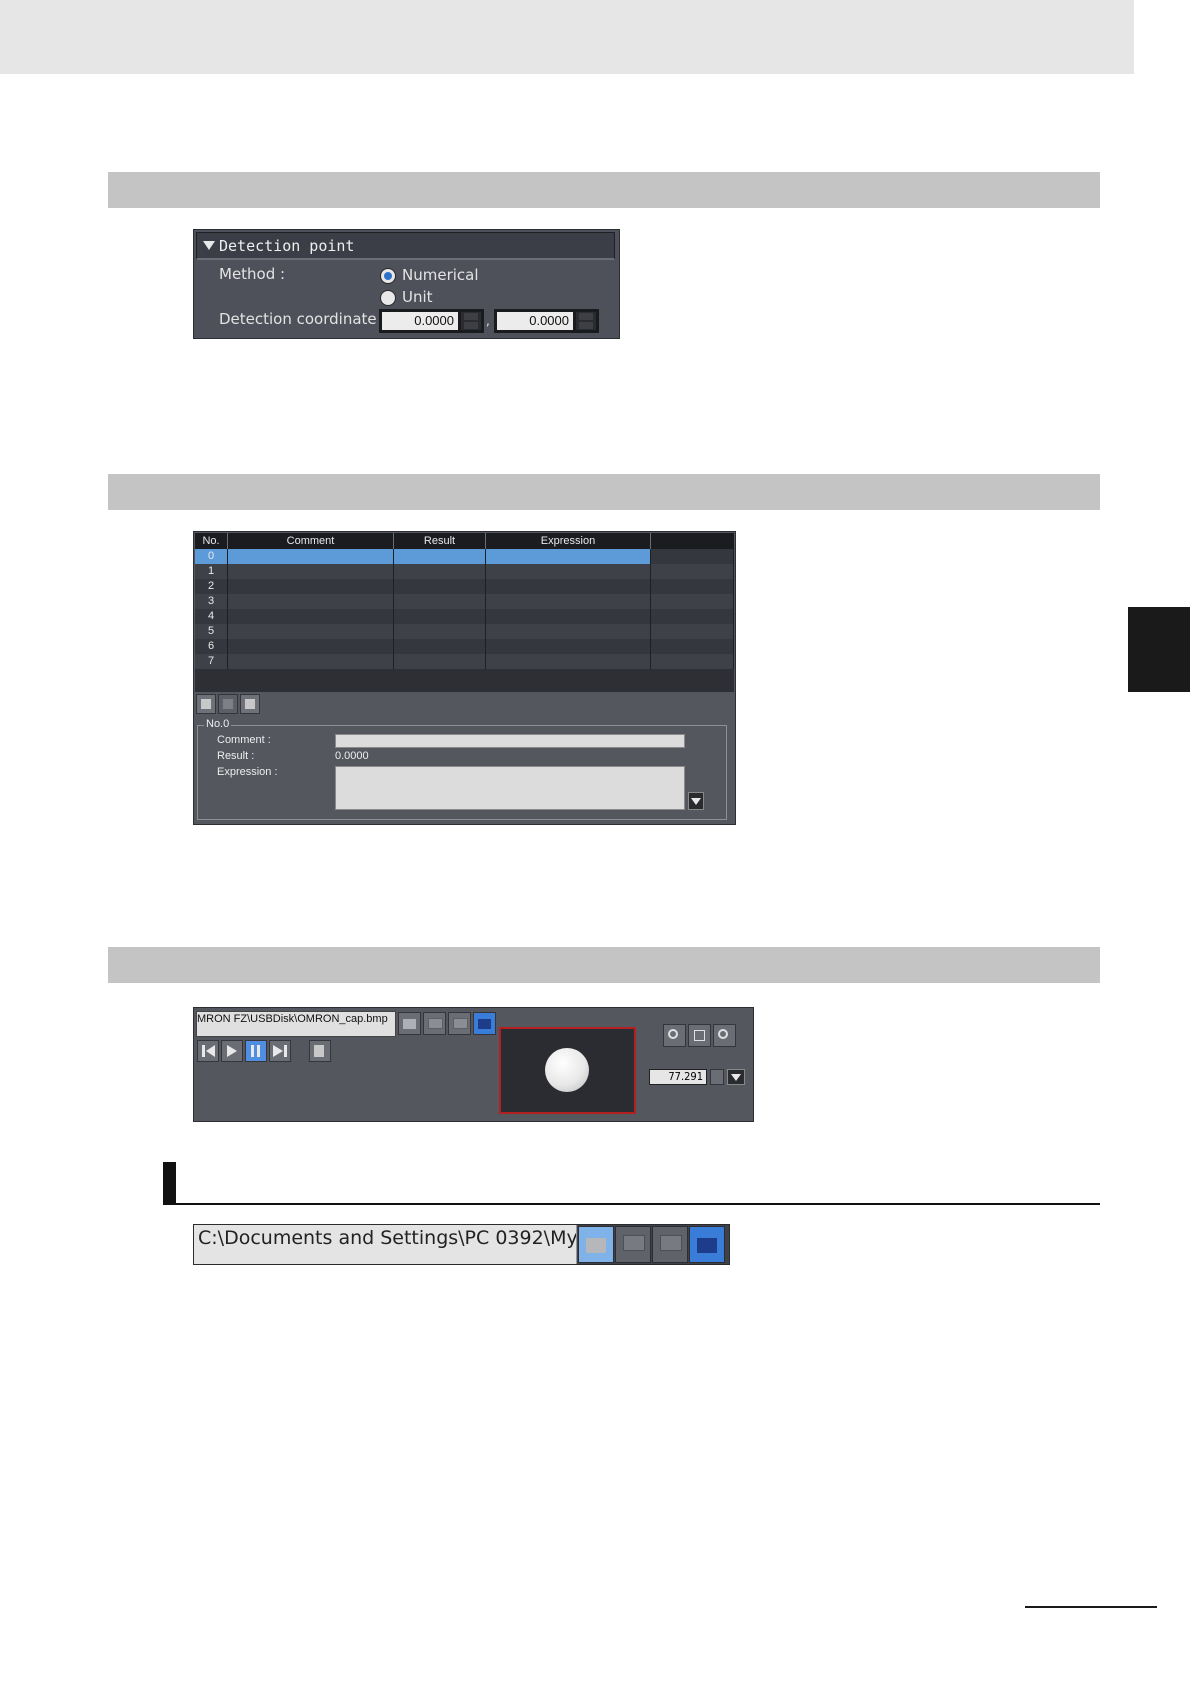 This screenshot has width=1190, height=1684. I want to click on paste-icon, so click(228, 704).